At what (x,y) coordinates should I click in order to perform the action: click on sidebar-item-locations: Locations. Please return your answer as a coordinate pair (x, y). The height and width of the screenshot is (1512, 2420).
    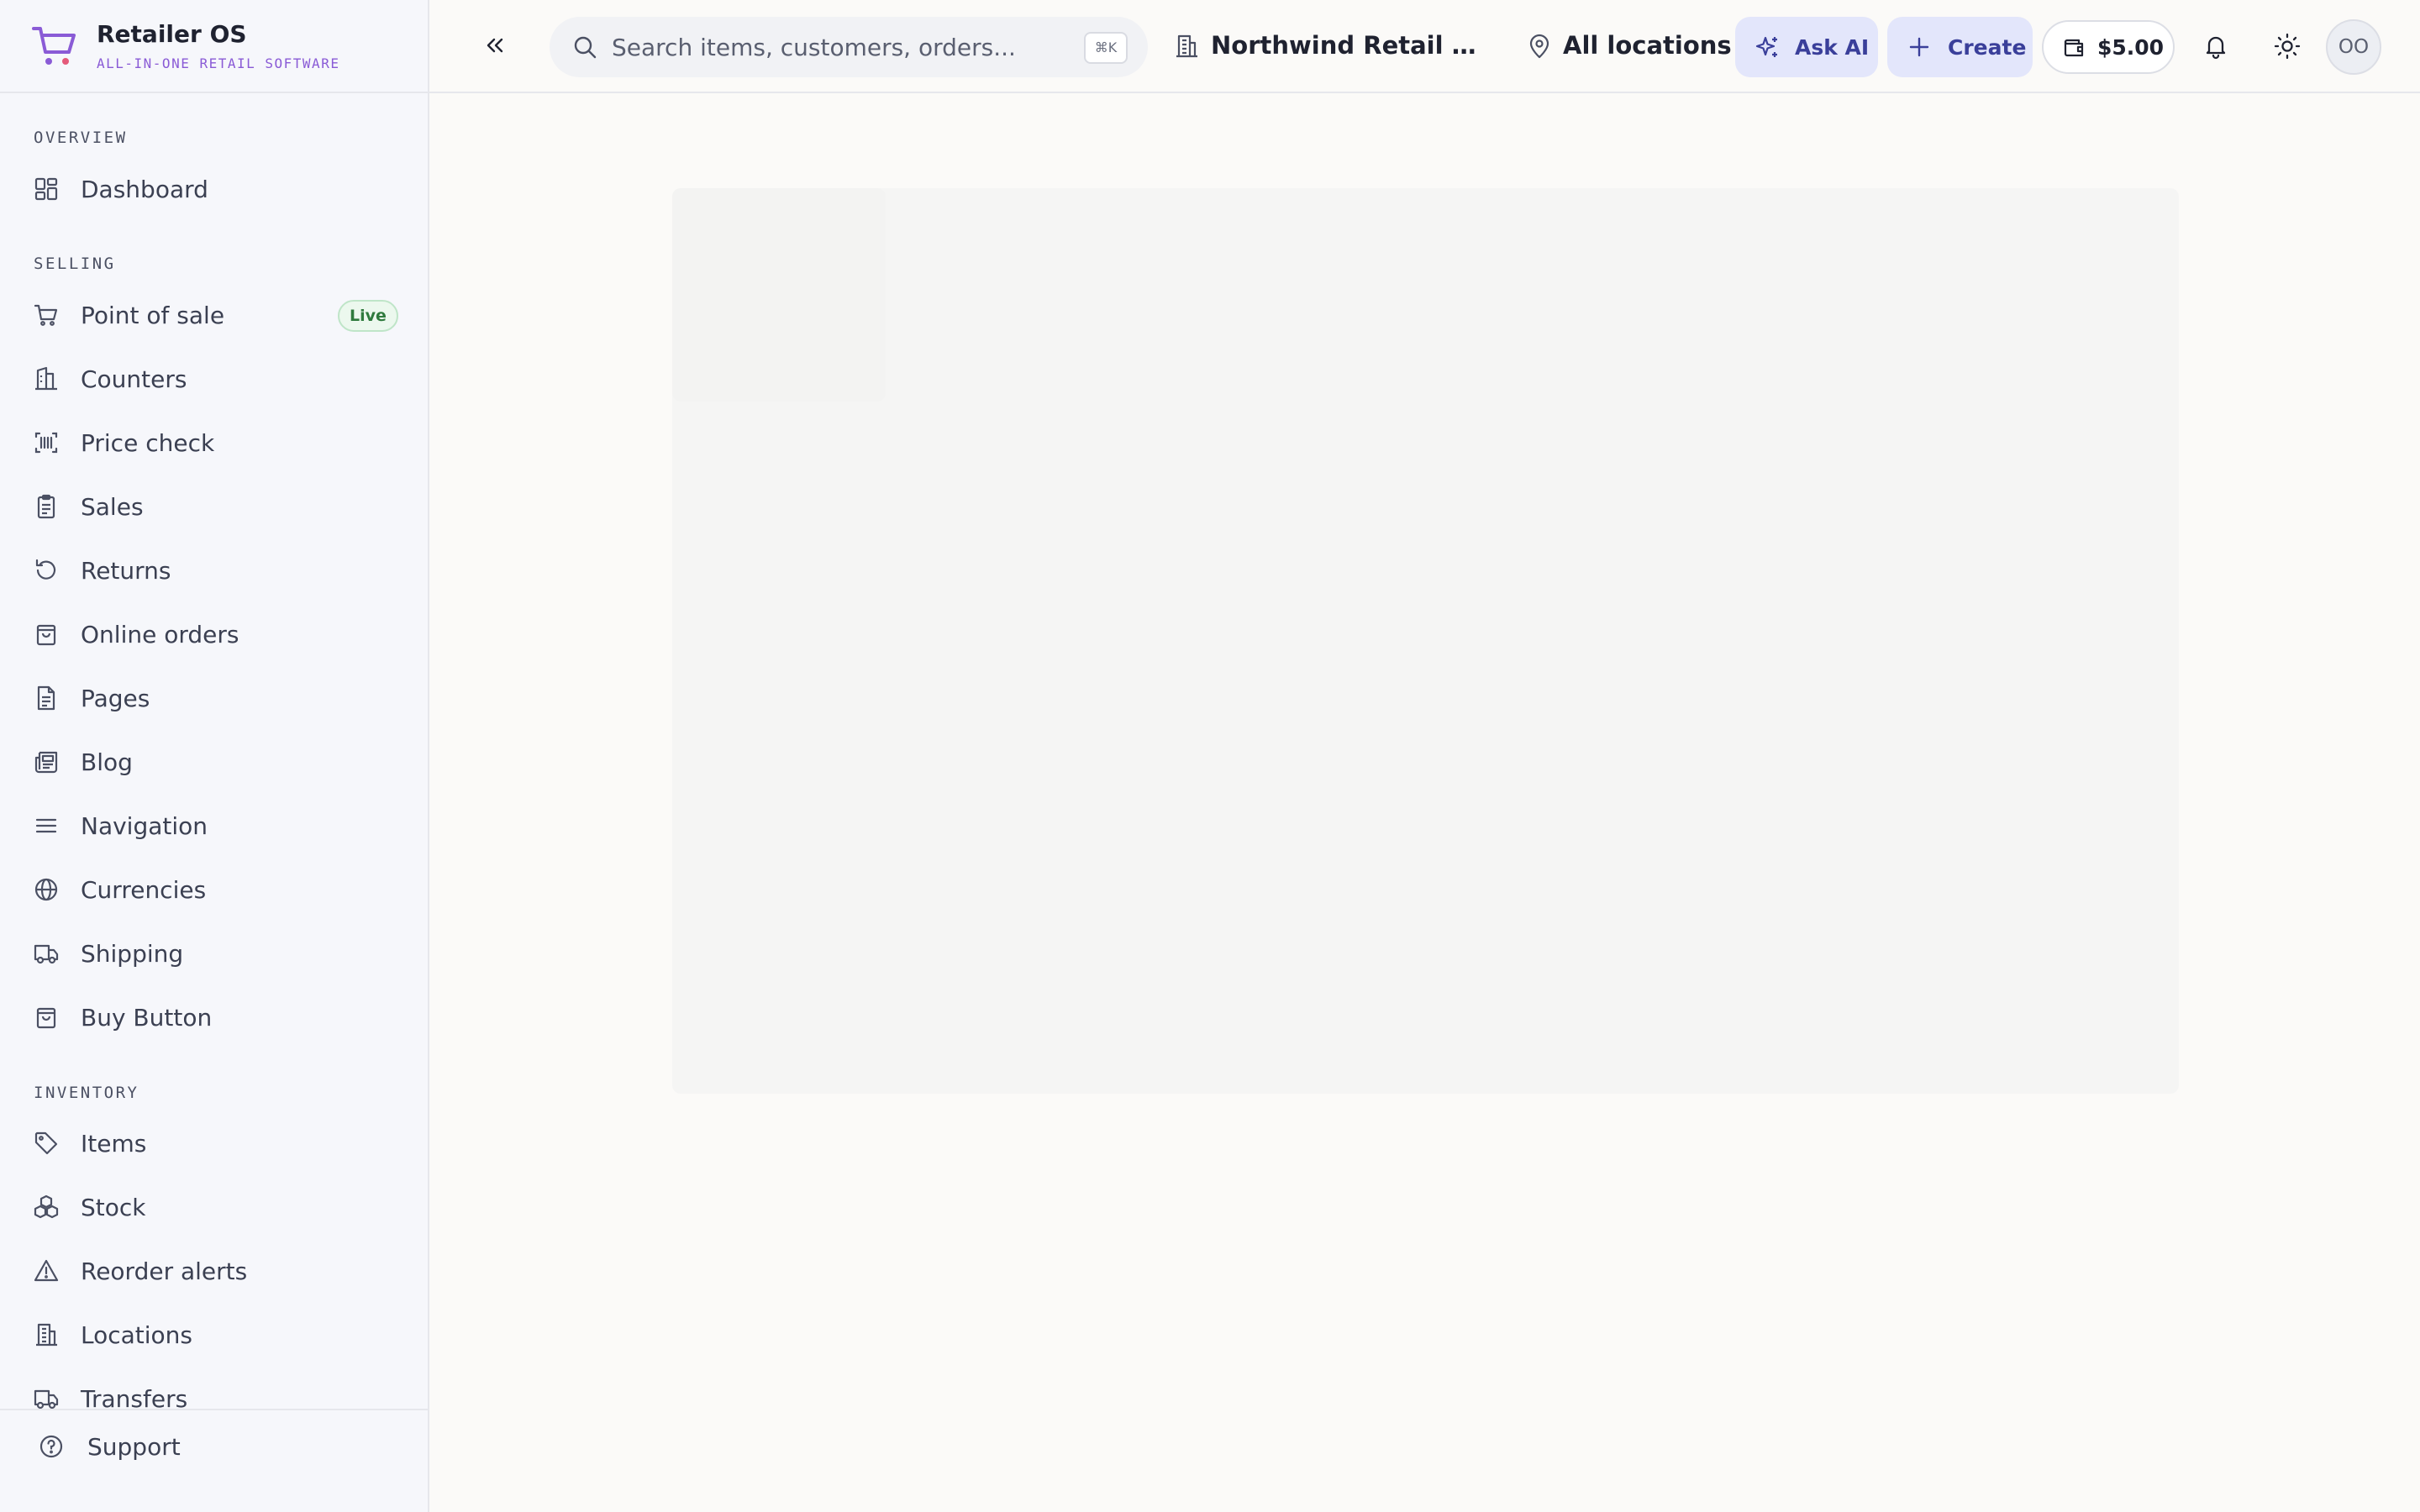
    Looking at the image, I should click on (214, 1334).